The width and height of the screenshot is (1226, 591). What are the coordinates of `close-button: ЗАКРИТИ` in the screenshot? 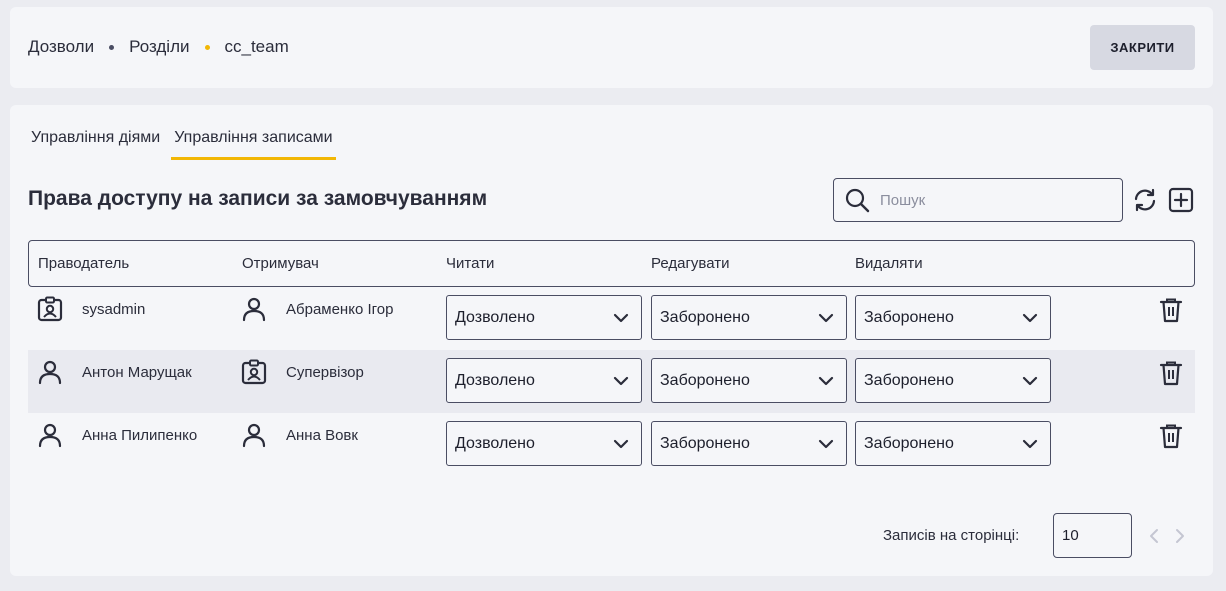 It's located at (1142, 47).